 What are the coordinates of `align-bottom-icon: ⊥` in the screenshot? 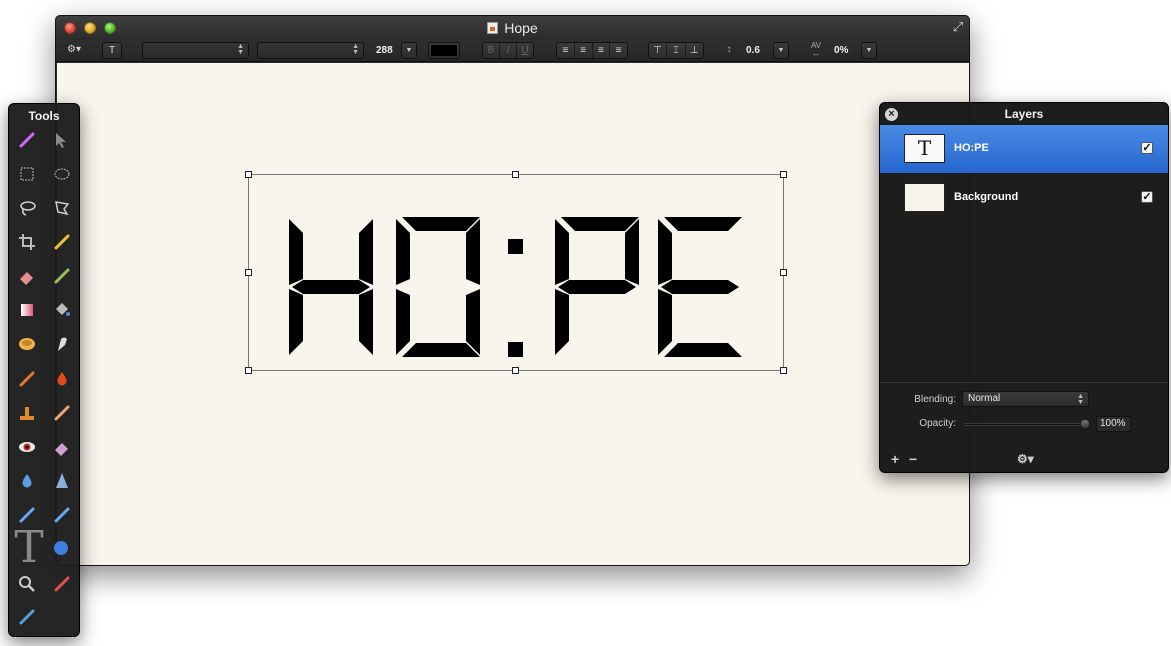 It's located at (694, 50).